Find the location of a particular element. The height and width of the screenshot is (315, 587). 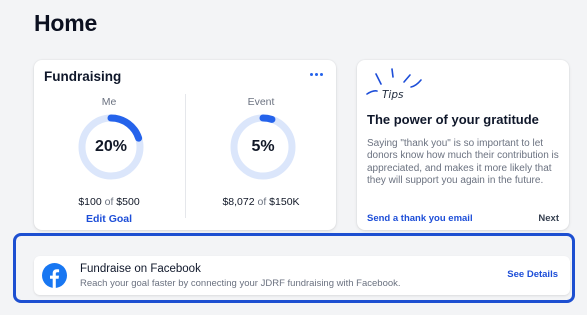

facebook-icon is located at coordinates (54, 275).